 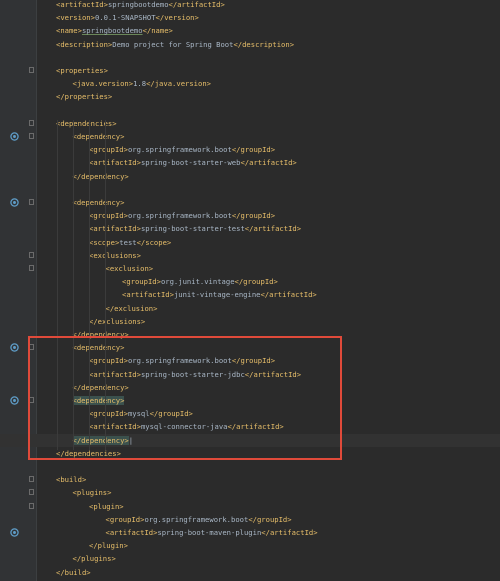 What do you see at coordinates (250, 308) in the screenshot?
I see `code-line: </exclusion>` at bounding box center [250, 308].